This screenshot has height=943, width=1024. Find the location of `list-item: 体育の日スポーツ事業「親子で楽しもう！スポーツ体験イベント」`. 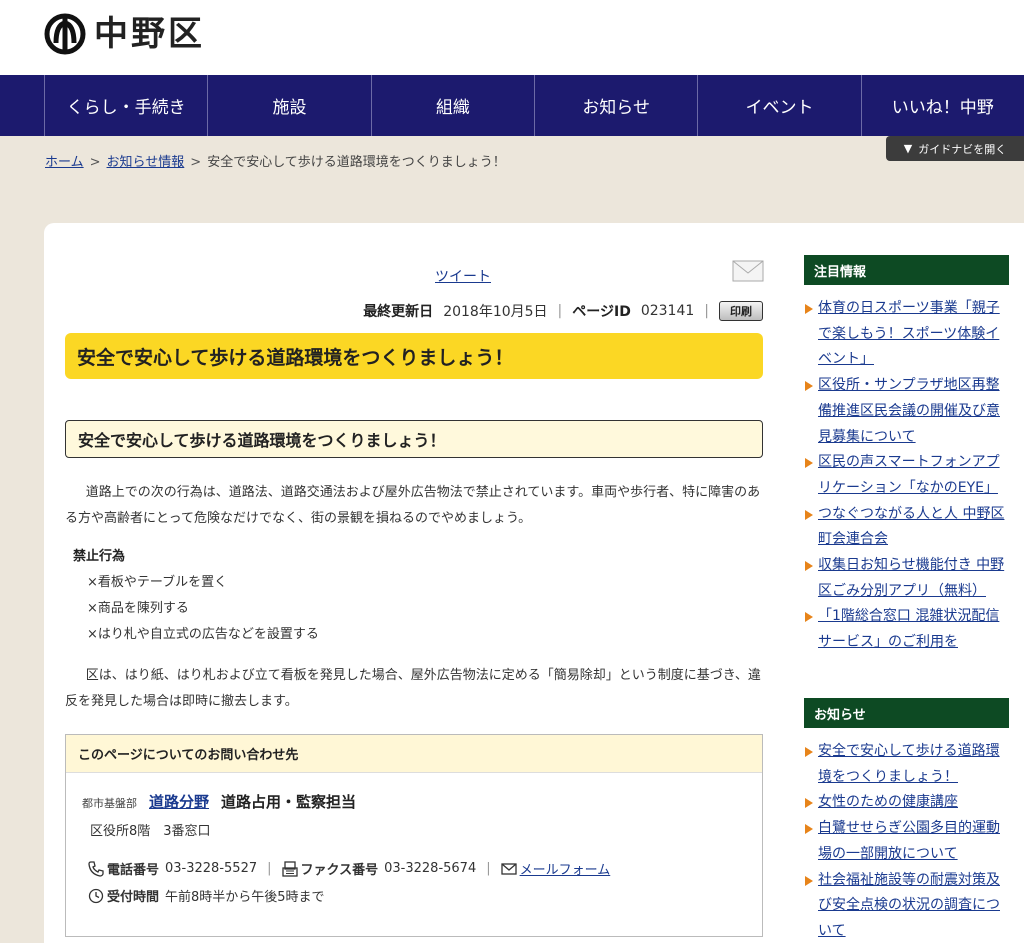

list-item: 体育の日スポーツ事業「親子で楽しもう！スポーツ体験イベント」 is located at coordinates (906, 334).